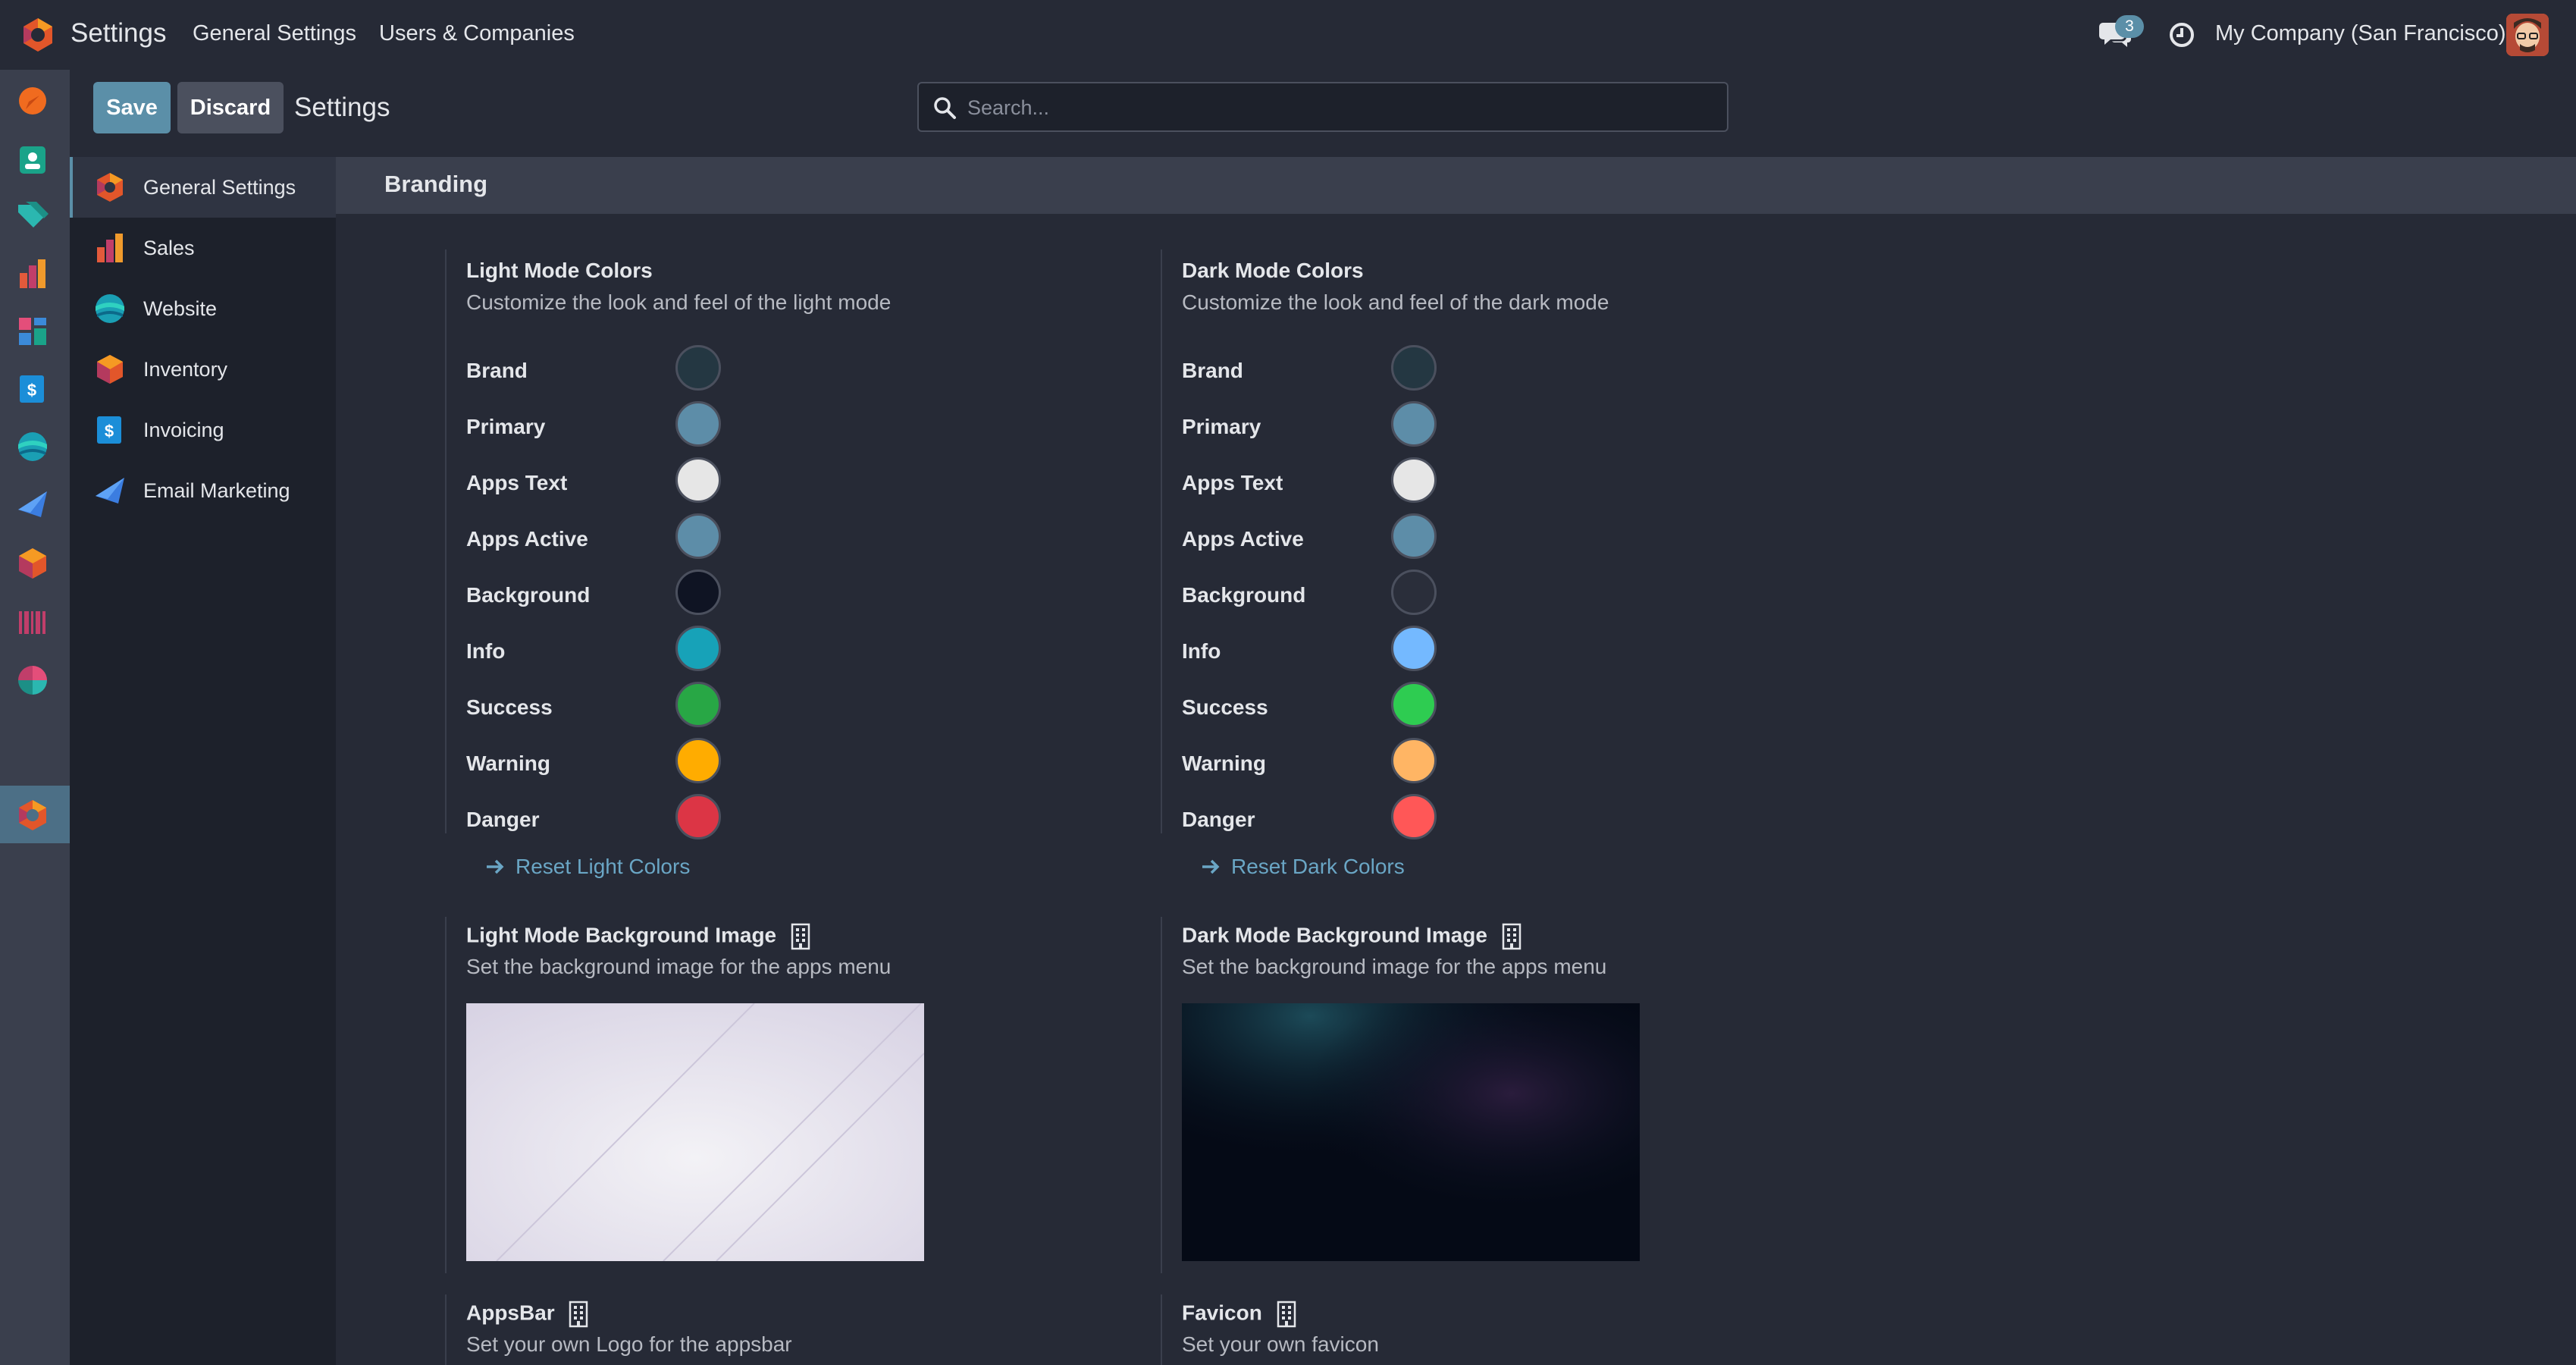  Describe the element at coordinates (529, 595) in the screenshot. I see `light-background-label: Background` at that location.